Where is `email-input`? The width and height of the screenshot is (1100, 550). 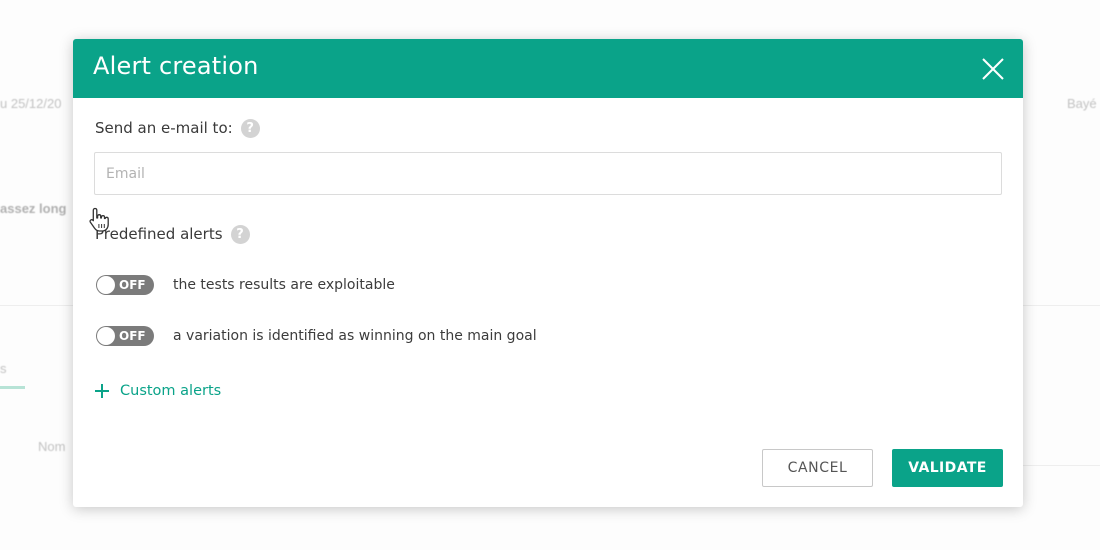
email-input is located at coordinates (548, 173).